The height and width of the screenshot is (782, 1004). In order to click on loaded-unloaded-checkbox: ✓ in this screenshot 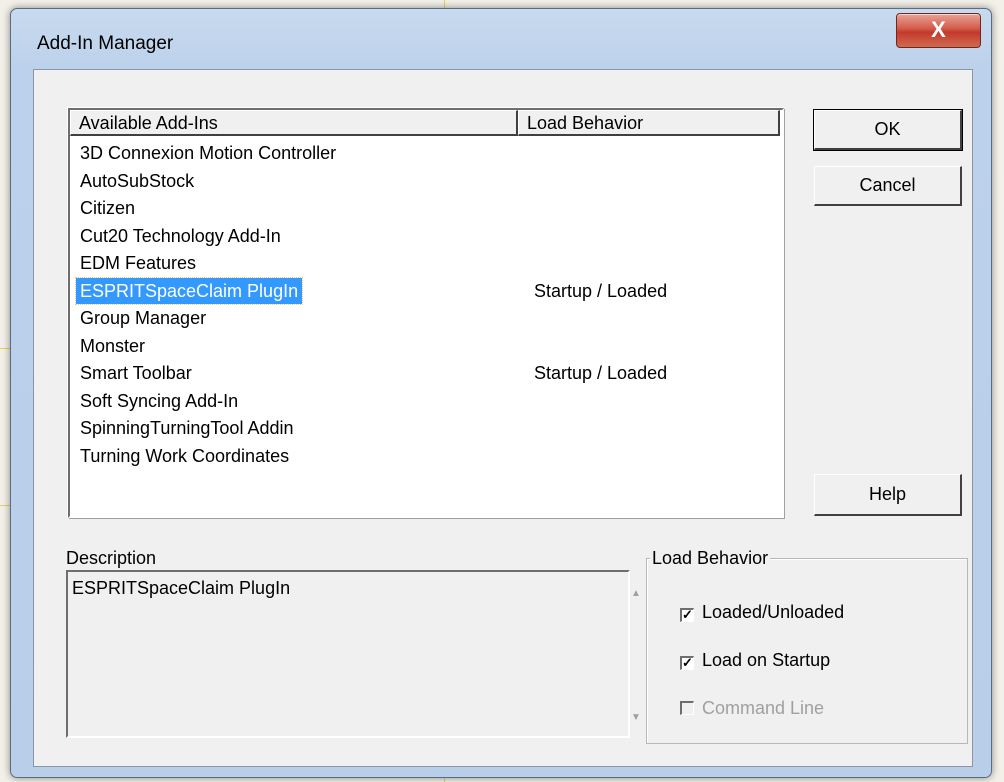, I will do `click(687, 615)`.